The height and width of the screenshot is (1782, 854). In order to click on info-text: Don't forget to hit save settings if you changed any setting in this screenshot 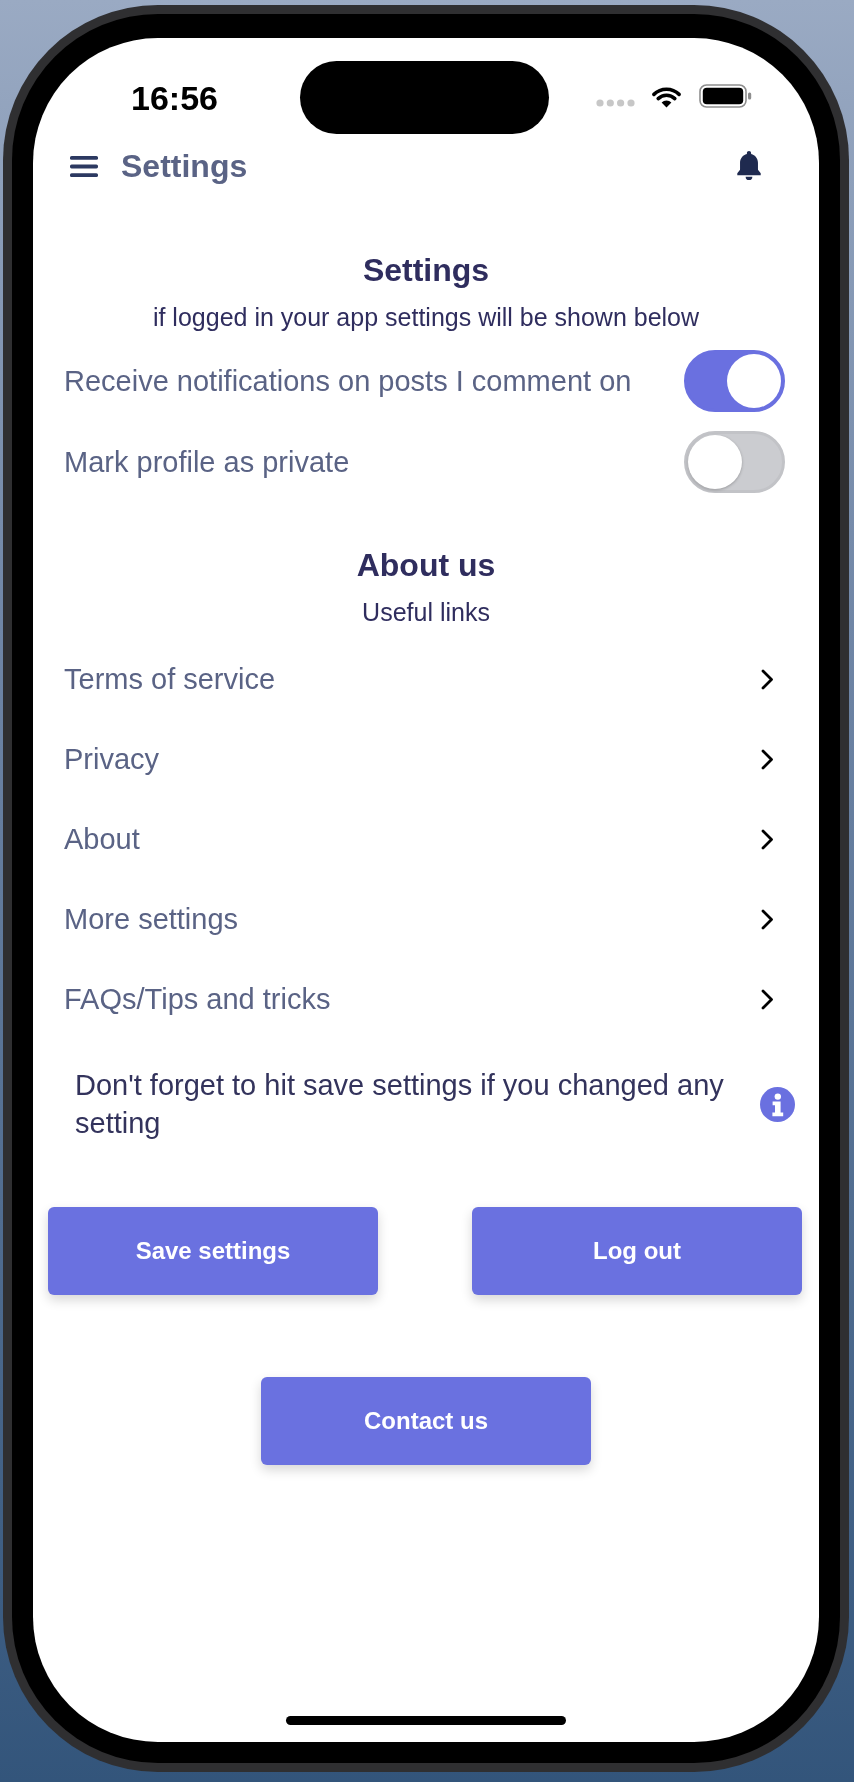, I will do `click(400, 1104)`.